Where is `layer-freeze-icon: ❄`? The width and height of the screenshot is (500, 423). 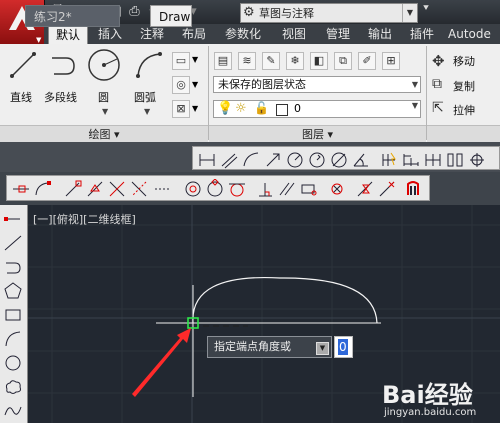
layer-freeze-icon: ❄ is located at coordinates (295, 61).